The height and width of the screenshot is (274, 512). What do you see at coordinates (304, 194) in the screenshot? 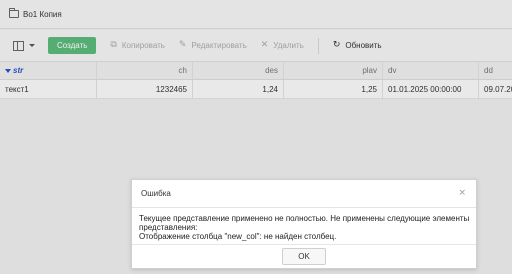
I see `dialog-header: Ошибка ×` at bounding box center [304, 194].